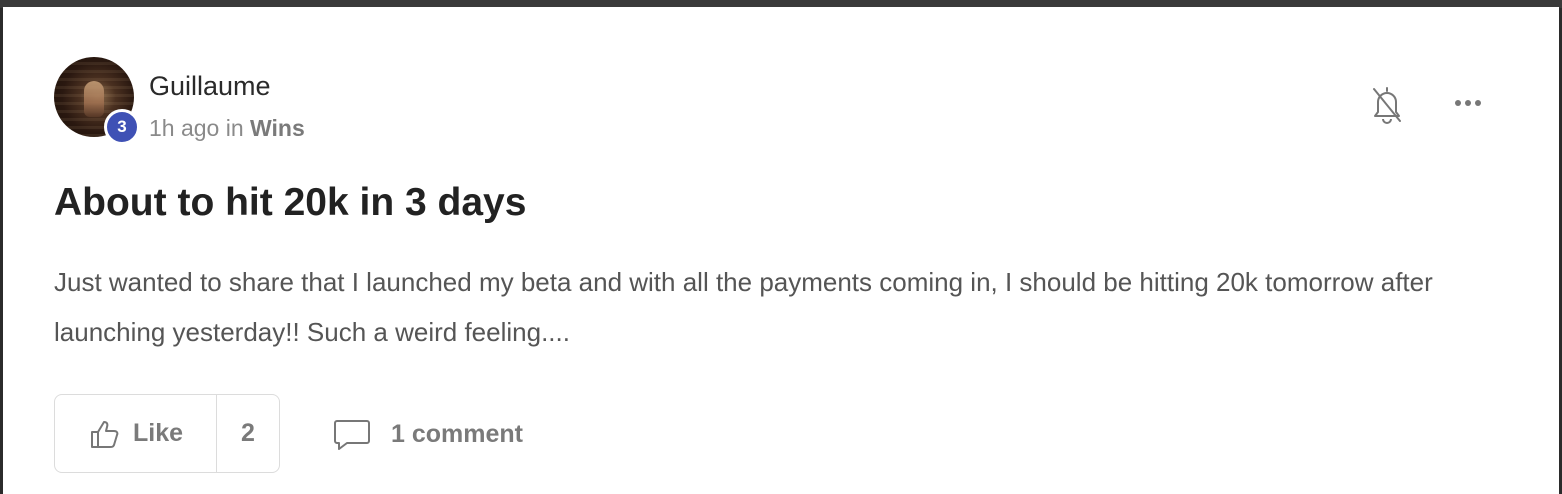 The height and width of the screenshot is (494, 1562). I want to click on comment-label: 1 comment, so click(457, 433).